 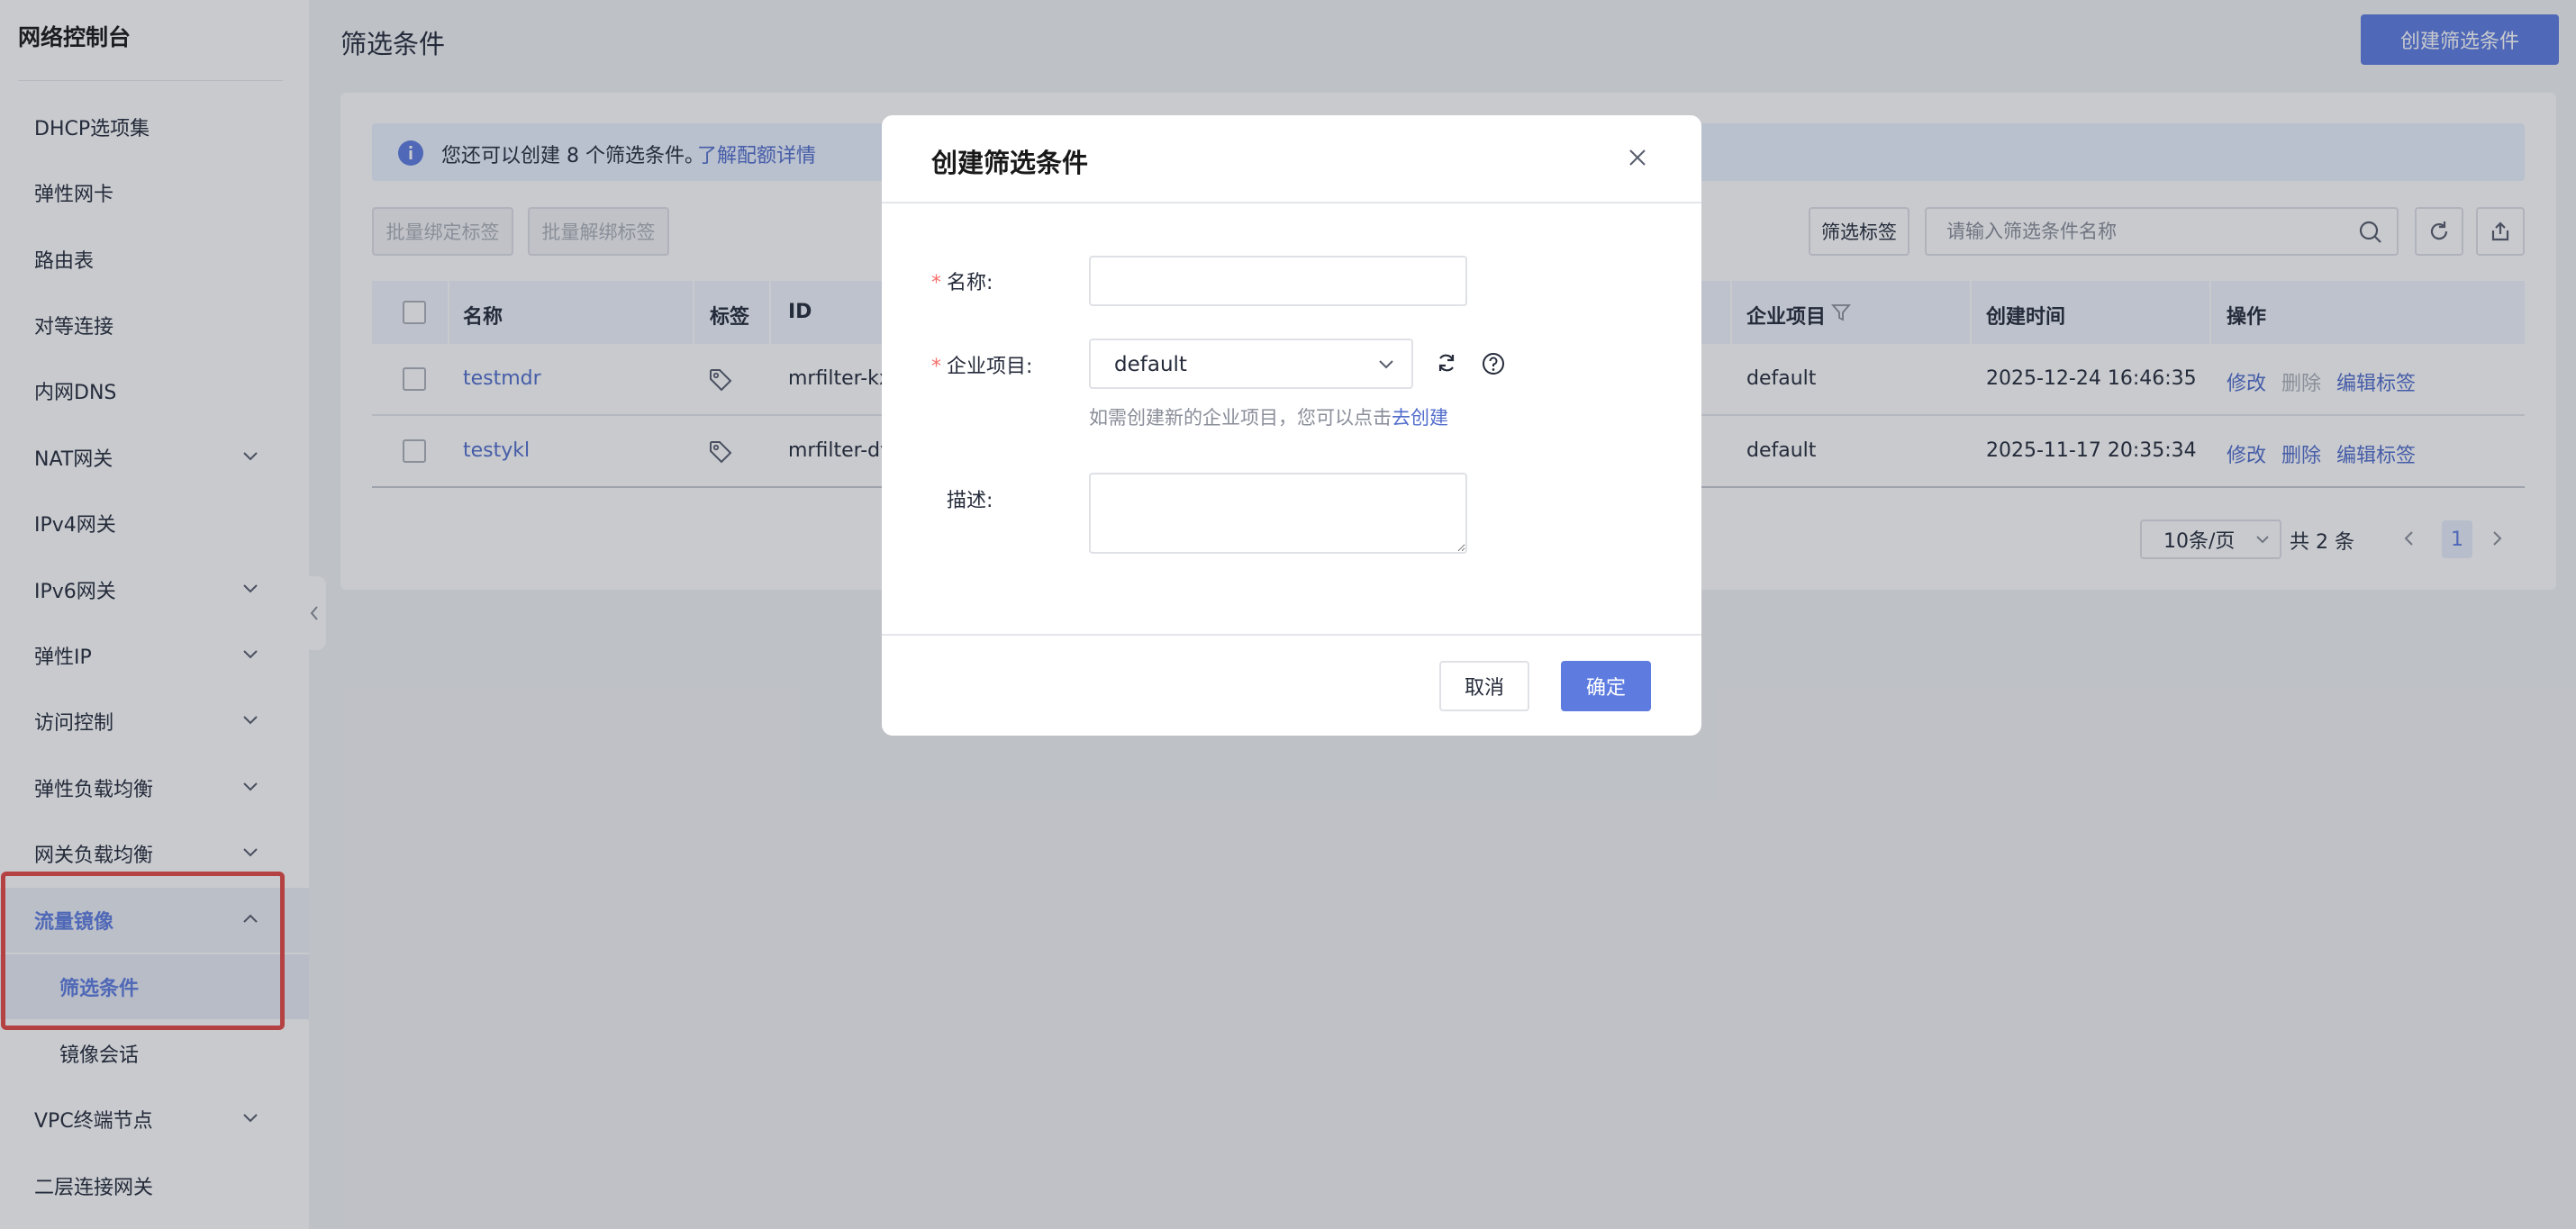 I want to click on description-label: 描述:, so click(x=970, y=501).